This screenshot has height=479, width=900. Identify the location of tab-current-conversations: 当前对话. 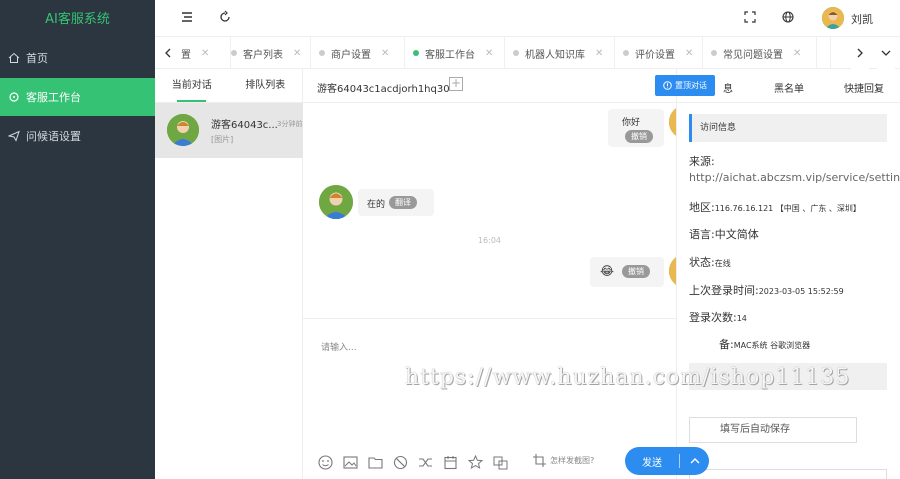
(192, 85).